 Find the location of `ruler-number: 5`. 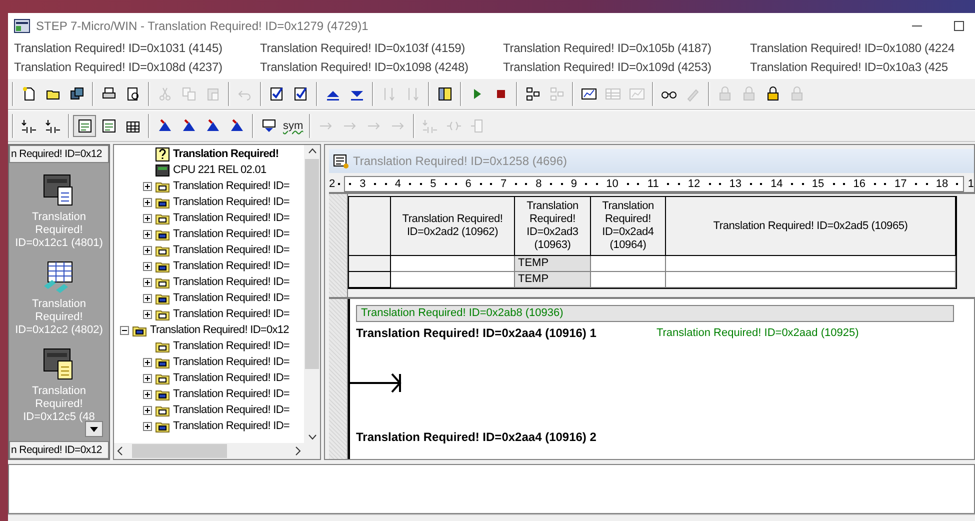

ruler-number: 5 is located at coordinates (433, 184).